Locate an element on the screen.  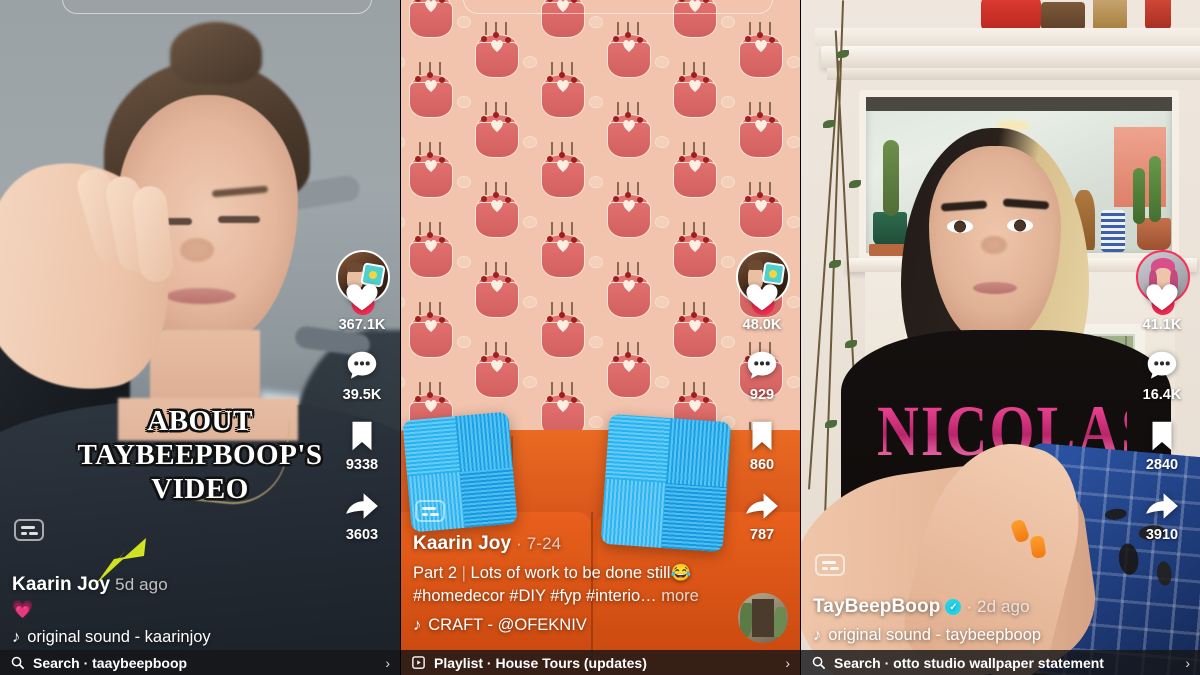
share-button: 3603 is located at coordinates (362, 515).